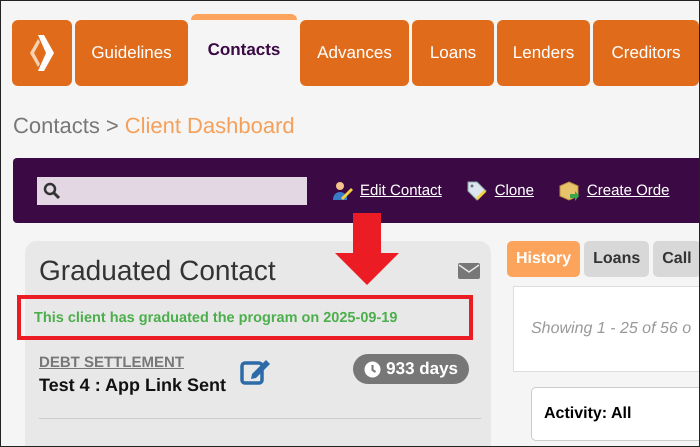  What do you see at coordinates (611, 329) in the screenshot?
I see `results-count: Showing 1 - 25 of 56 o` at bounding box center [611, 329].